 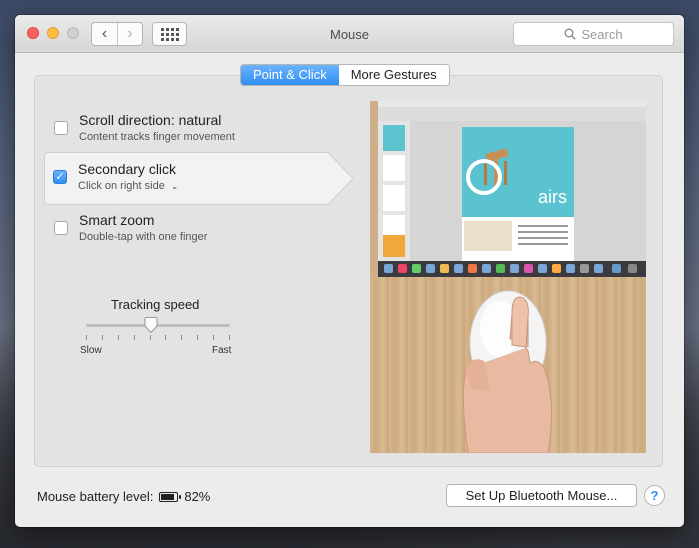 What do you see at coordinates (151, 325) in the screenshot?
I see `slider-knob` at bounding box center [151, 325].